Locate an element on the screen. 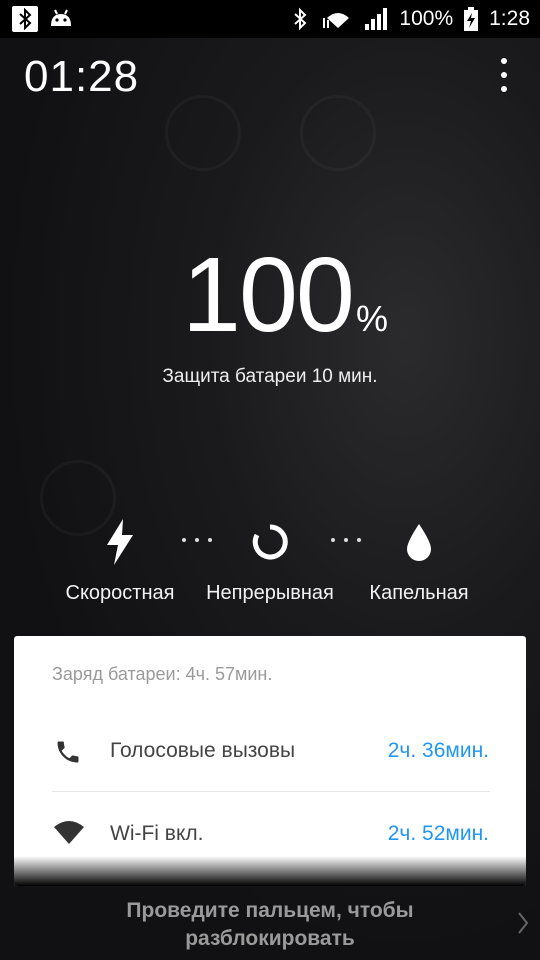 This screenshot has height=960, width=540. battery-percent-text: 100% is located at coordinates (426, 18).